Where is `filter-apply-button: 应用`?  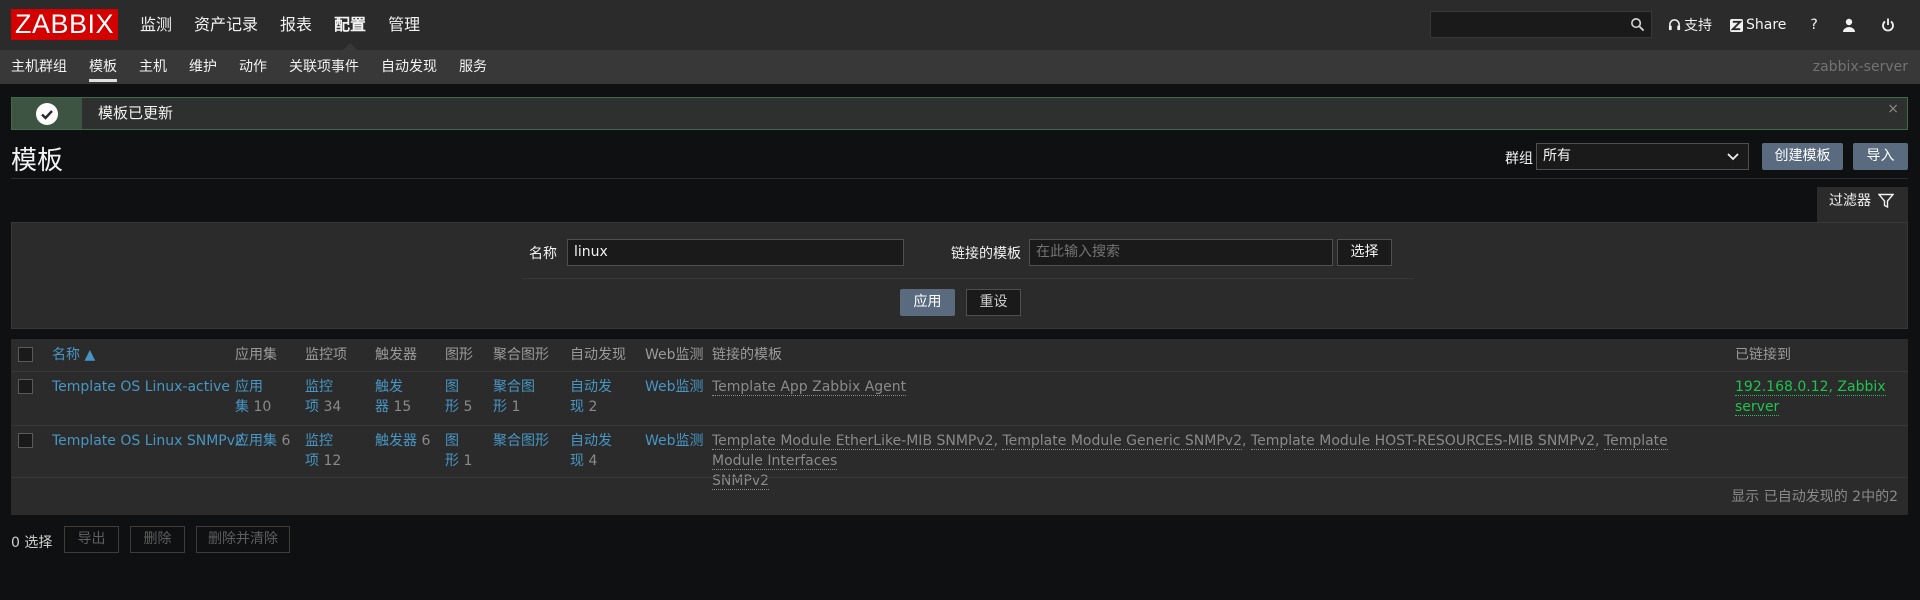
filter-apply-button: 应用 is located at coordinates (927, 302).